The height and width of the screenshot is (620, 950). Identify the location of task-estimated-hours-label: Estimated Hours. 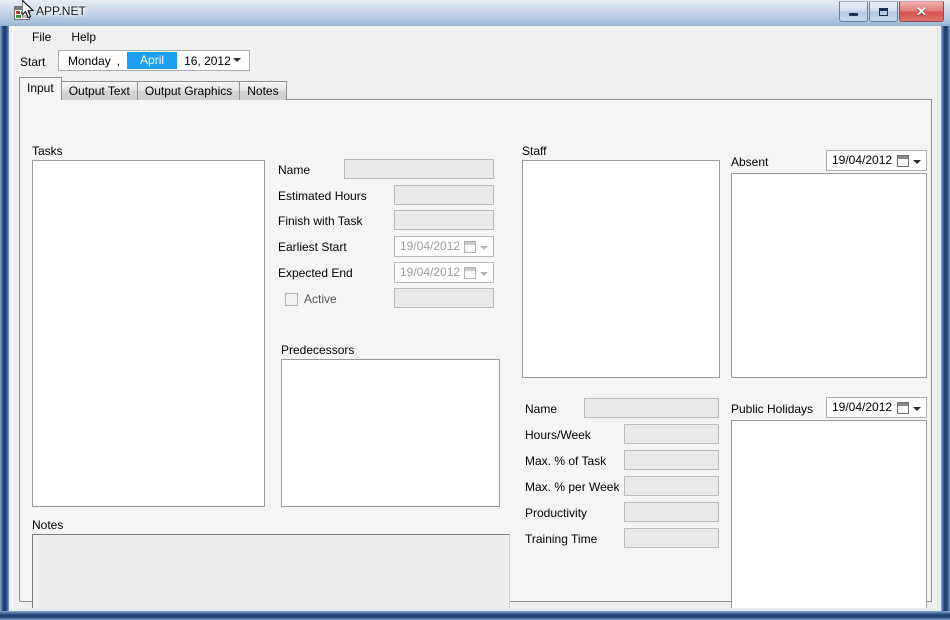
(322, 196).